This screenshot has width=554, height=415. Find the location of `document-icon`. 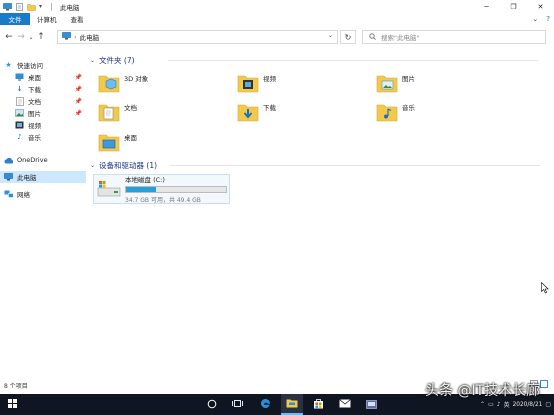

document-icon is located at coordinates (19, 101).